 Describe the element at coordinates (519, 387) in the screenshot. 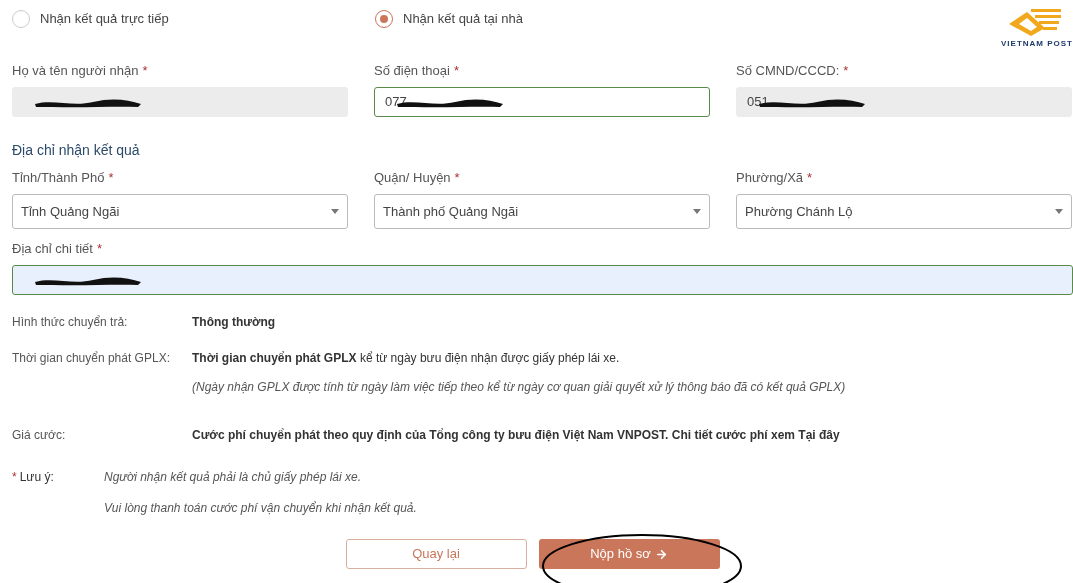

I see `info-note: (Ngày nhận GPLX được tính từ ngày làm việc tiếp theo kể từ ngày cơ quan giải quyết xử lý thông báo đã có kết quả GPLX)` at that location.